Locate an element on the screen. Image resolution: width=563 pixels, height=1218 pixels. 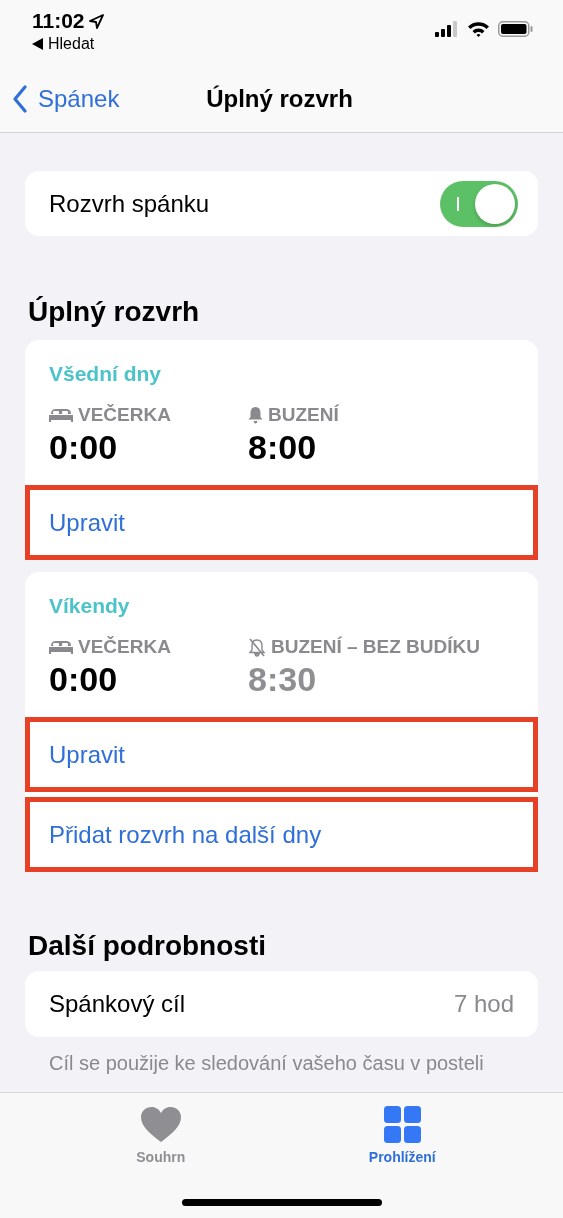
back-button: Spánek is located at coordinates (66, 99).